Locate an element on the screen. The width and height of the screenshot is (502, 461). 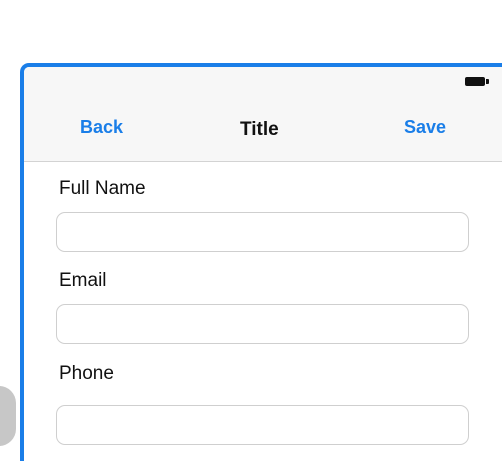
phone-label: Phone is located at coordinates (86, 373).